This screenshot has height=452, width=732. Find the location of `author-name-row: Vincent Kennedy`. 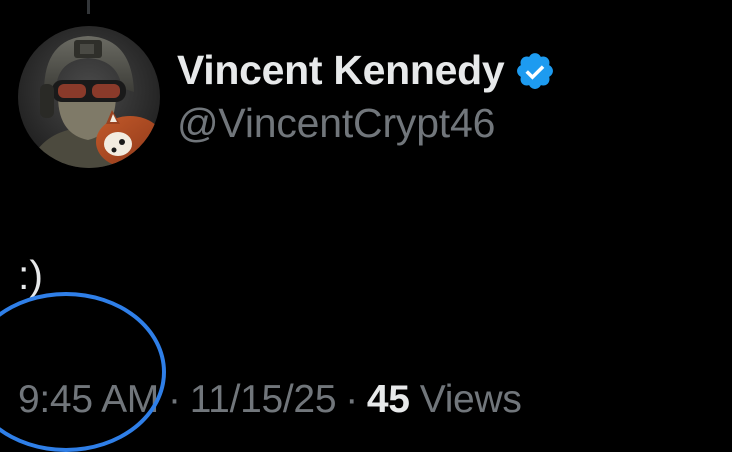

author-name-row: Vincent Kennedy is located at coordinates (366, 70).